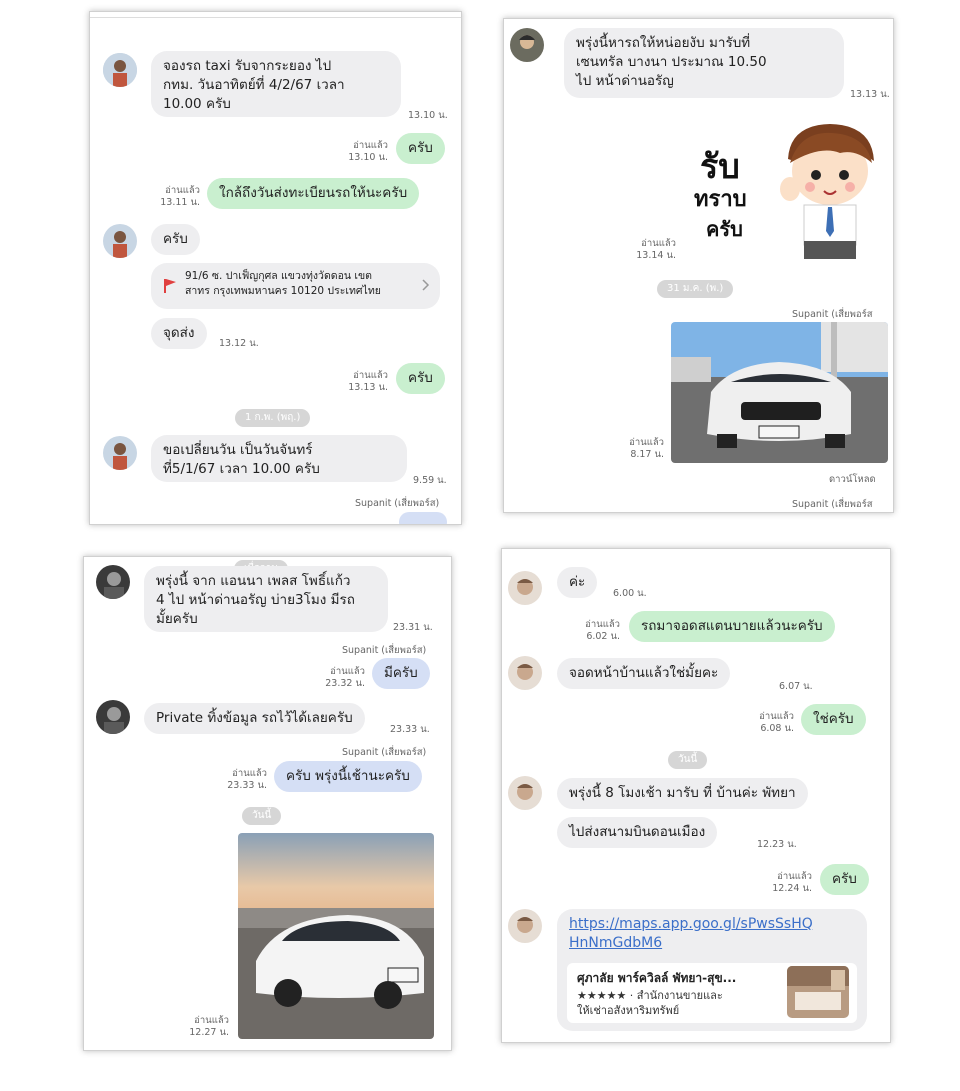 This screenshot has height=1091, width=960. I want to click on message-bubble: ค่ะ, so click(577, 582).